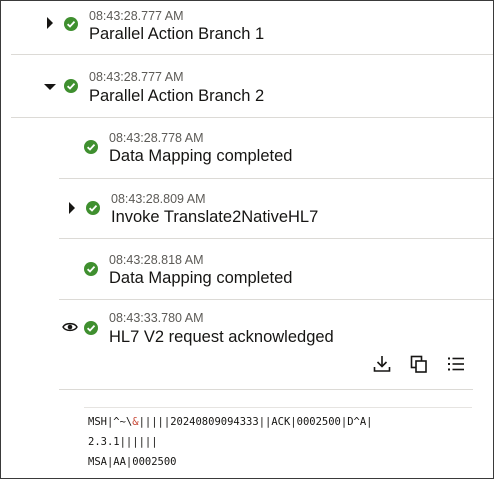 The height and width of the screenshot is (479, 494). What do you see at coordinates (382, 364) in the screenshot?
I see `download-icon` at bounding box center [382, 364].